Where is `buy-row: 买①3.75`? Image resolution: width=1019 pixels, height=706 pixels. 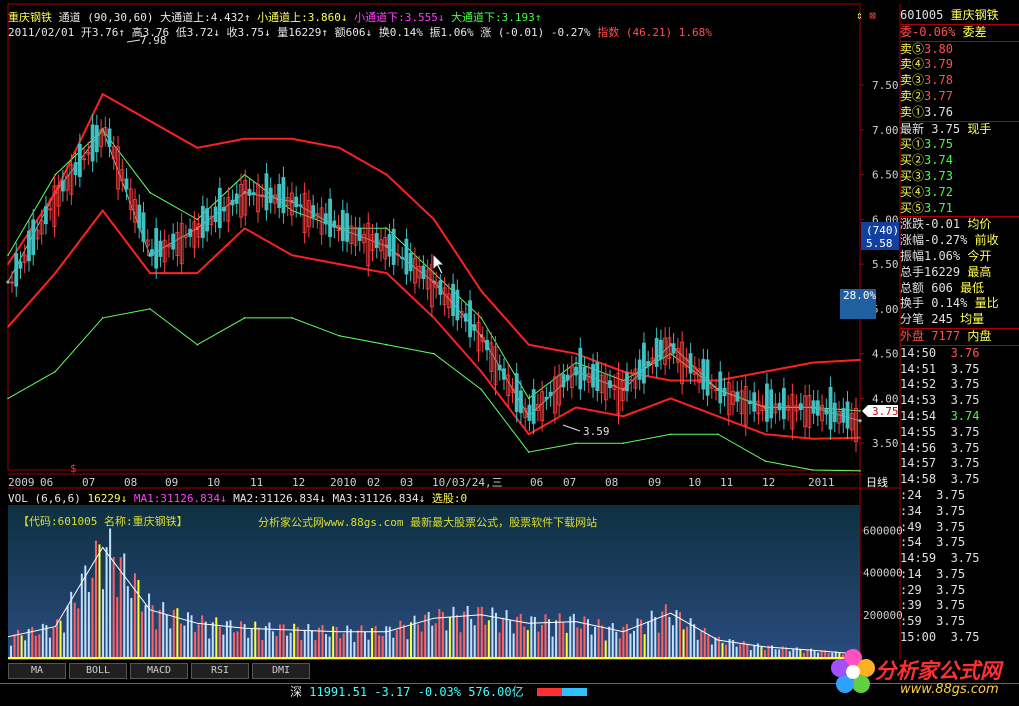 buy-row: 买①3.75 is located at coordinates (959, 145).